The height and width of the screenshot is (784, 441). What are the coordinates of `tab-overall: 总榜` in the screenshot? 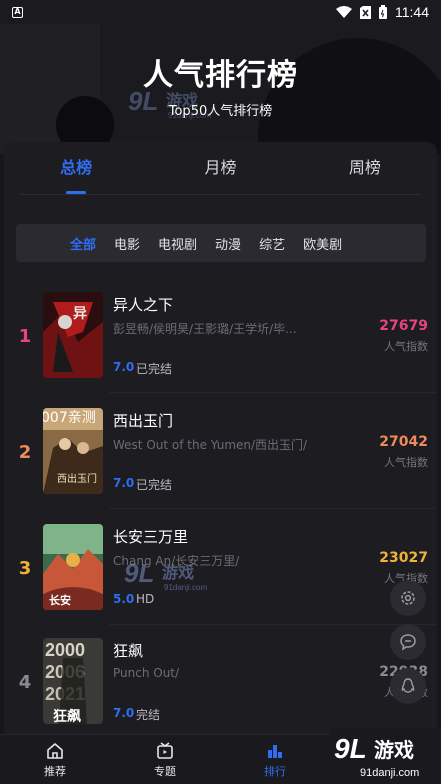 It's located at (76, 168).